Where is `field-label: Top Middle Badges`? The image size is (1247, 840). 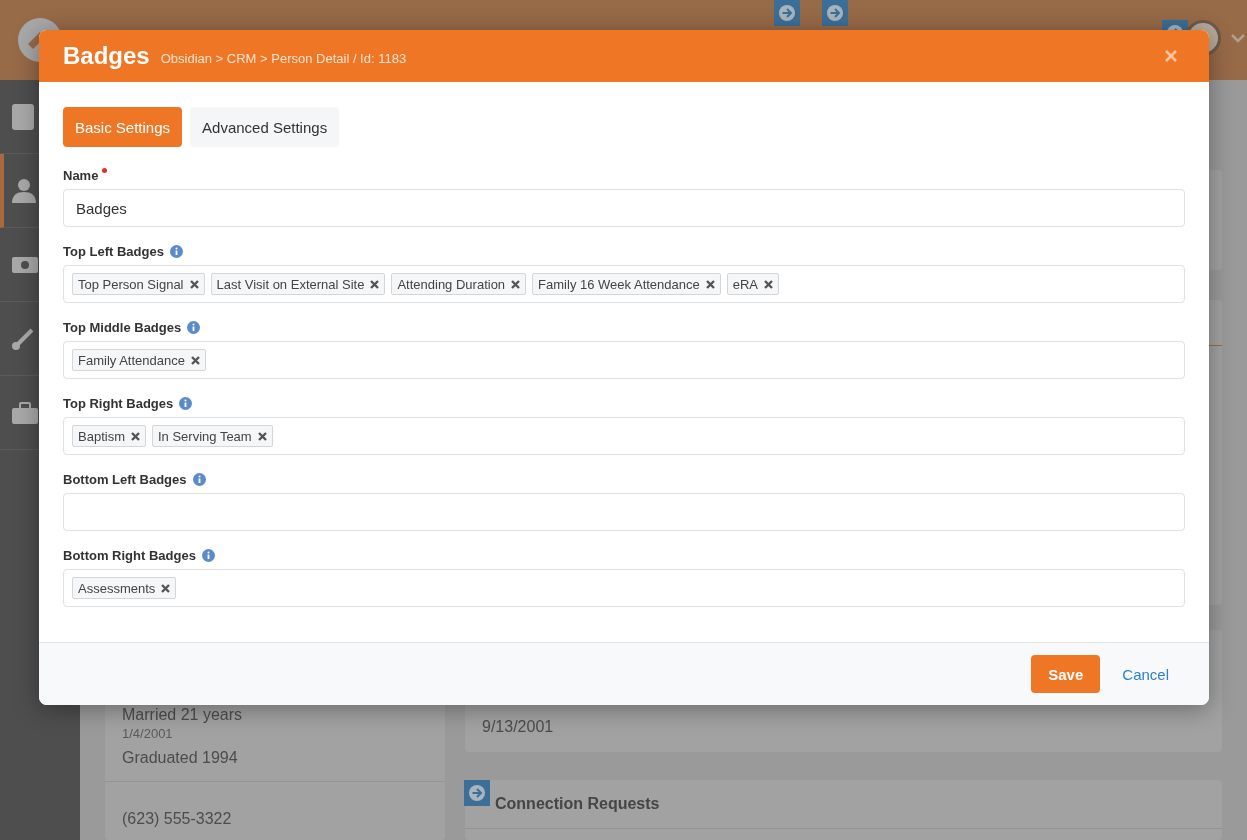 field-label: Top Middle Badges is located at coordinates (122, 327).